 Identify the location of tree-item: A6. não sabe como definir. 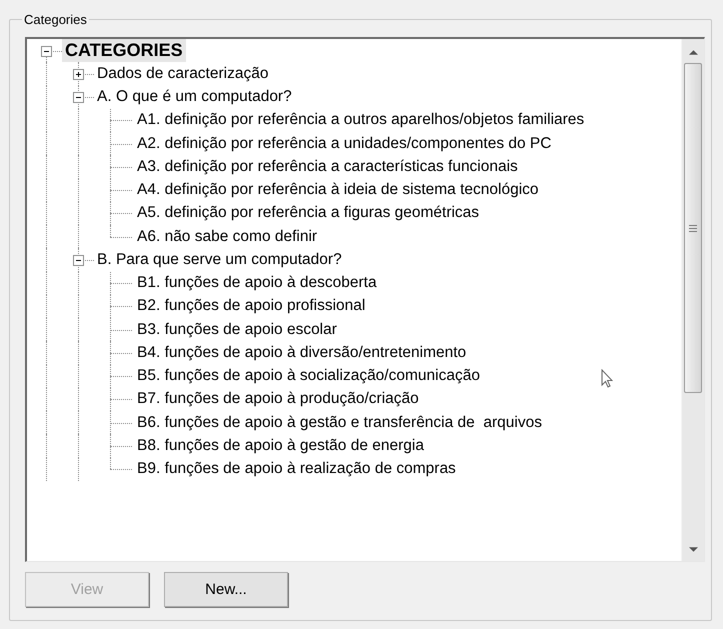
(227, 236).